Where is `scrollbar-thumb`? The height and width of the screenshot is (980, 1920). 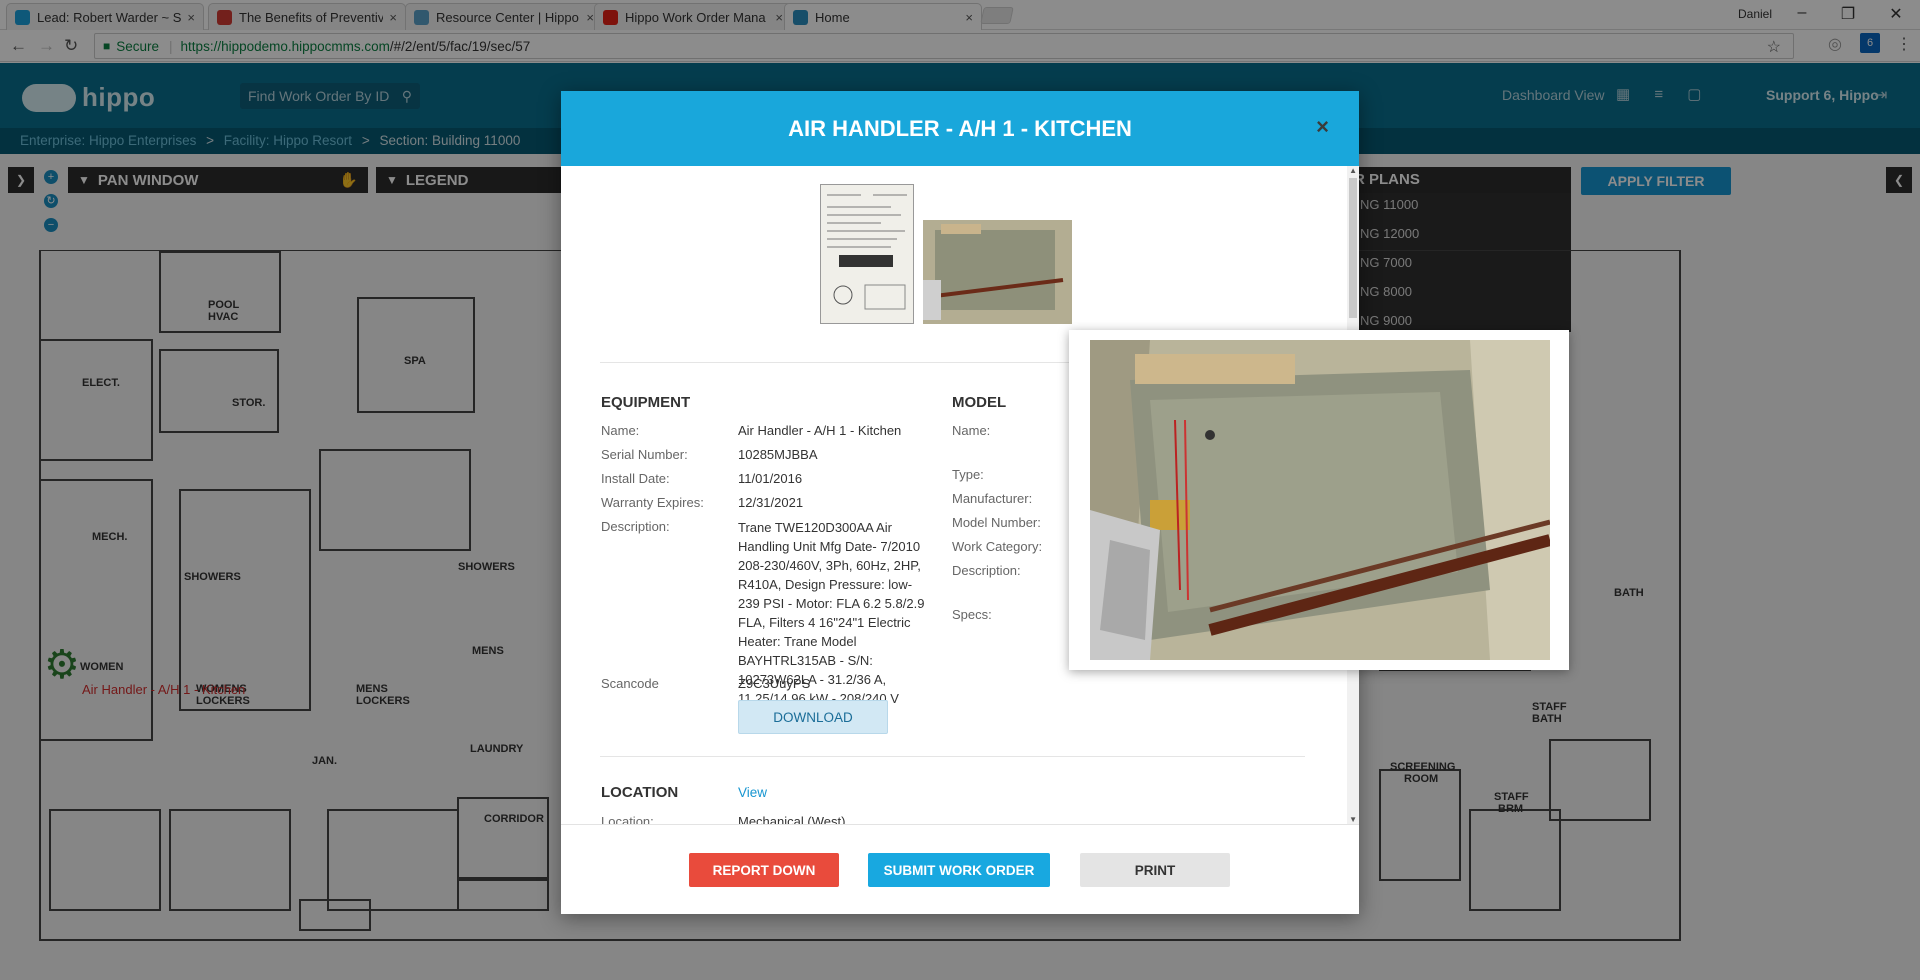
scrollbar-thumb is located at coordinates (1353, 248).